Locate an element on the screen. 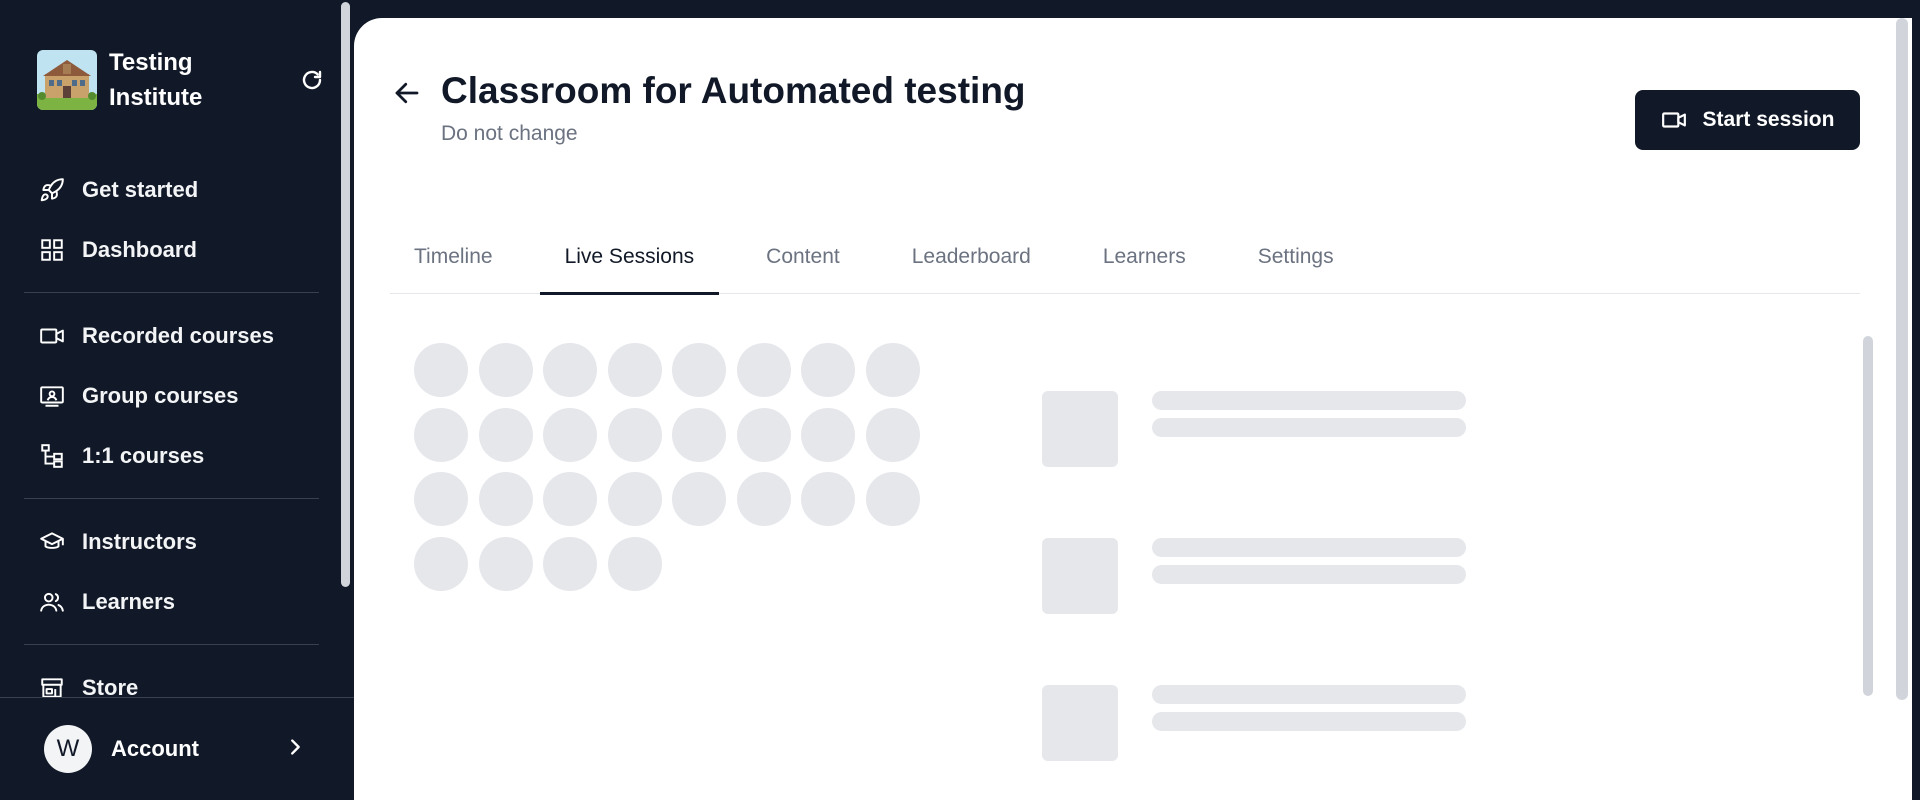 The height and width of the screenshot is (800, 1920). sidebar-item-dashboard: Dashboard is located at coordinates (171, 250).